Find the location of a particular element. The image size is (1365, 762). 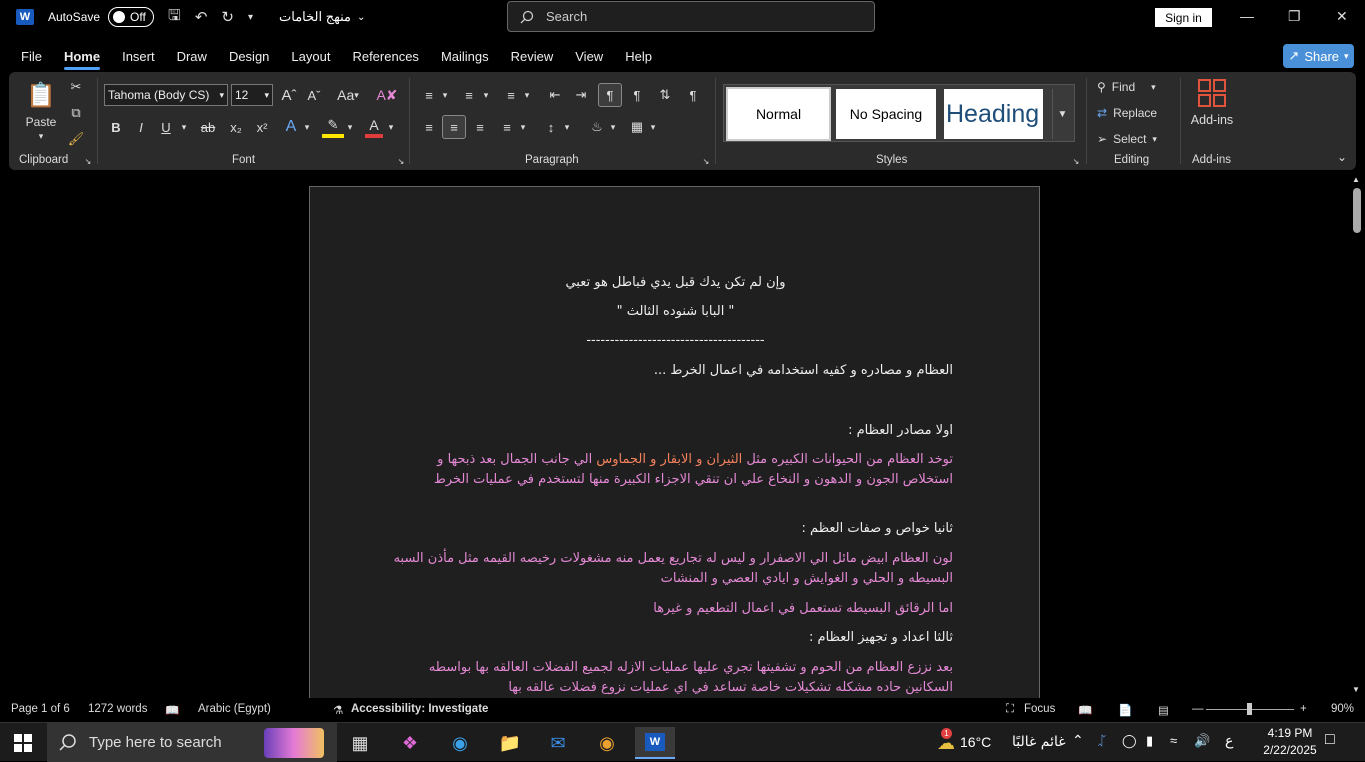

subscript-button: x₂ is located at coordinates (236, 127).